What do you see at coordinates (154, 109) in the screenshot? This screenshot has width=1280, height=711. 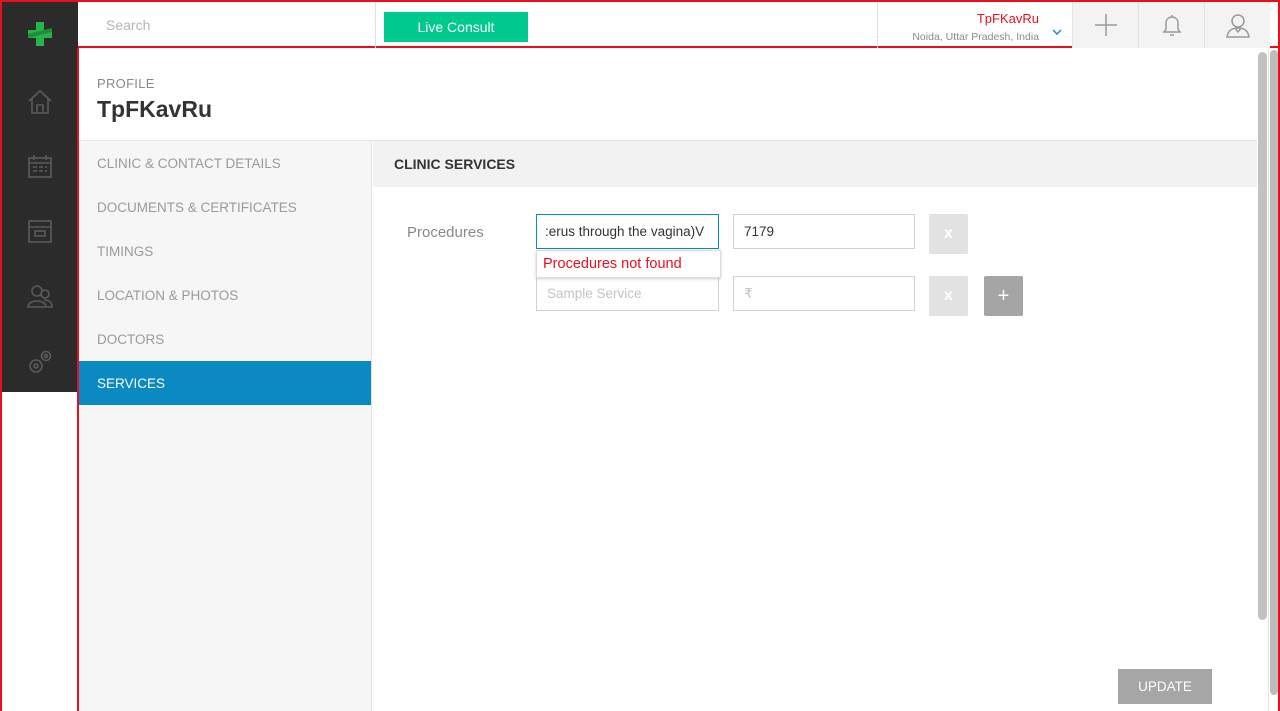 I see `page-title: TpFKavRu` at bounding box center [154, 109].